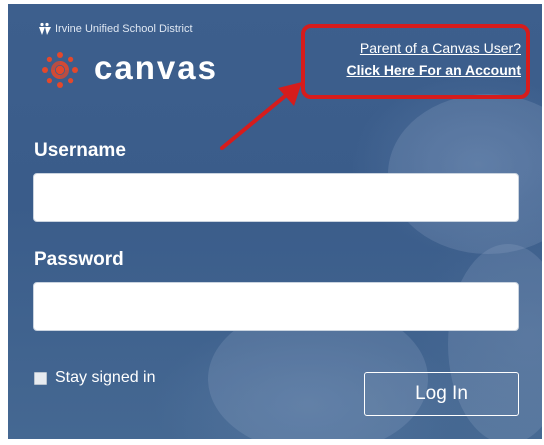  Describe the element at coordinates (79, 259) in the screenshot. I see `password-label: Password` at that location.